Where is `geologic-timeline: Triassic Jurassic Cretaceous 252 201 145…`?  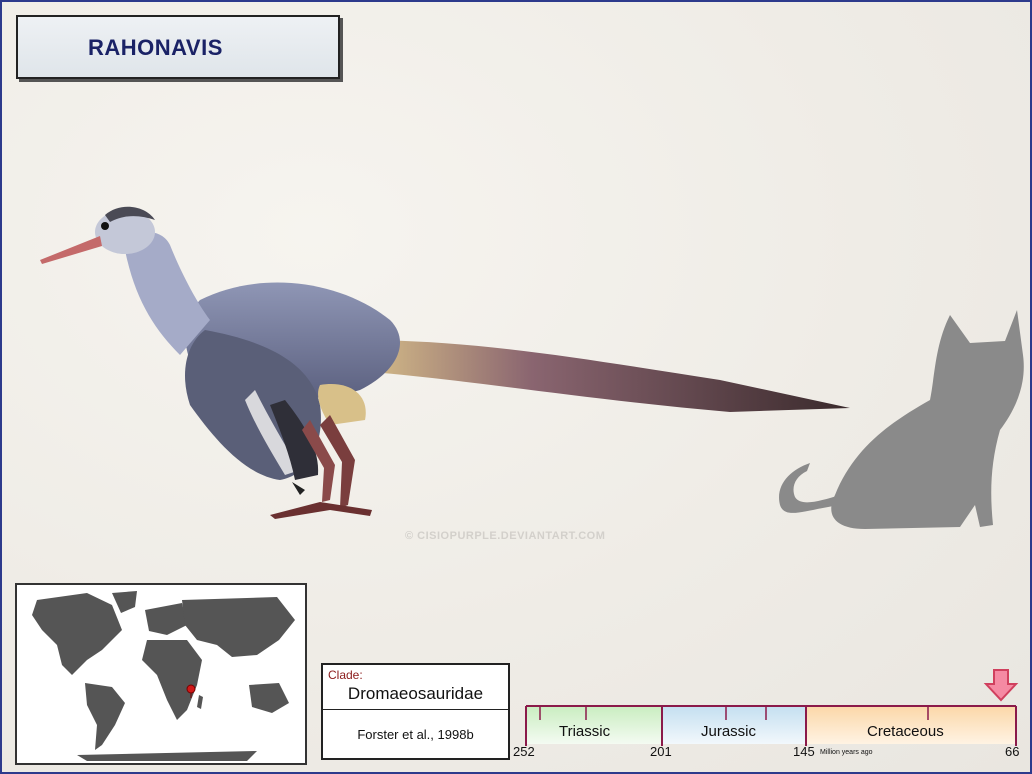 geologic-timeline: Triassic Jurassic Cretaceous 252 201 145… is located at coordinates (770, 718).